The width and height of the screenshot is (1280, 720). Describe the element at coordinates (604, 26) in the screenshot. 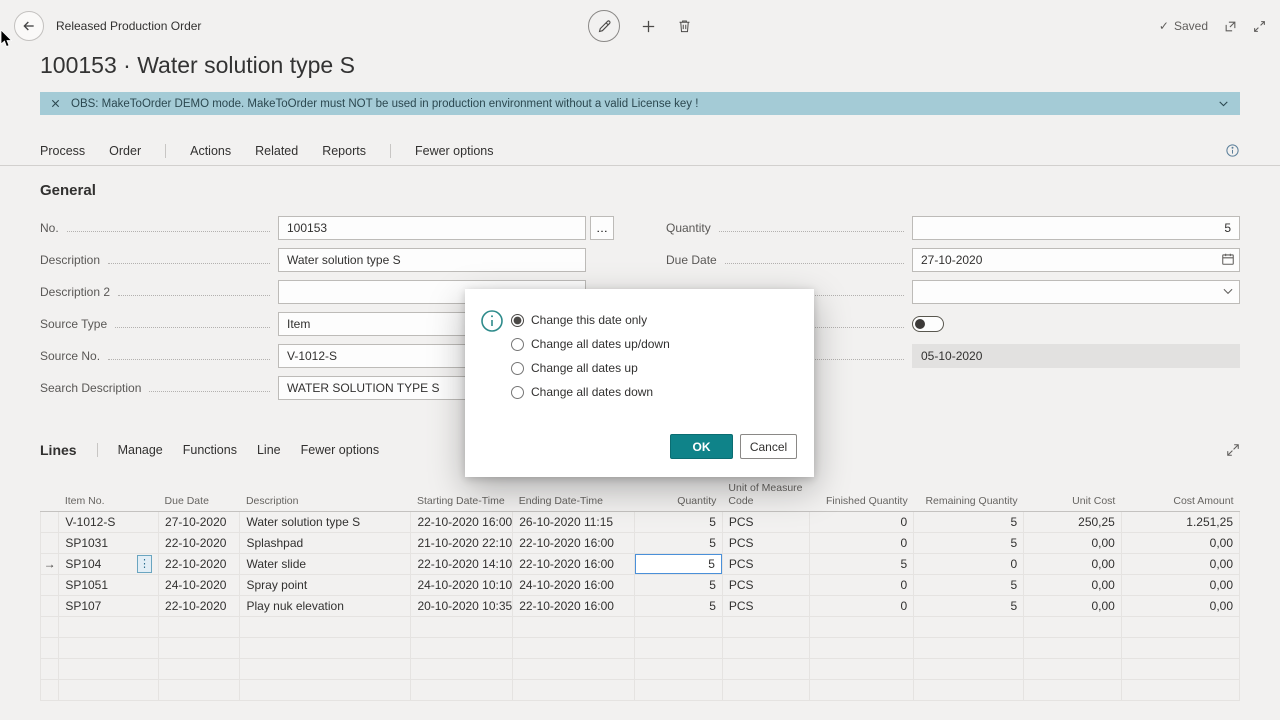

I see `edit-button` at that location.